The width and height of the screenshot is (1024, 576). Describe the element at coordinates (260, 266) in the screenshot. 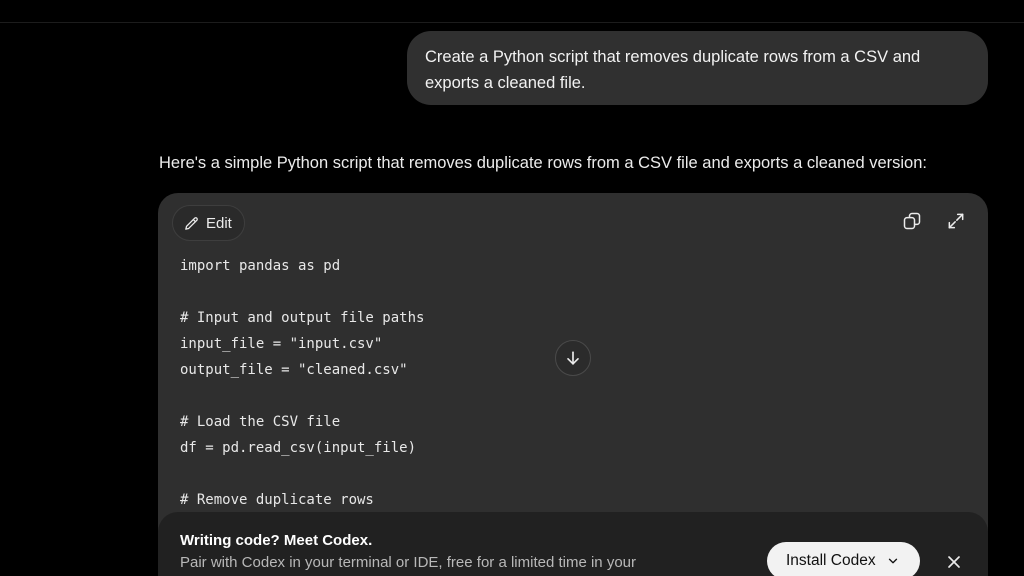

I see `code-line: import pandas as pd` at that location.